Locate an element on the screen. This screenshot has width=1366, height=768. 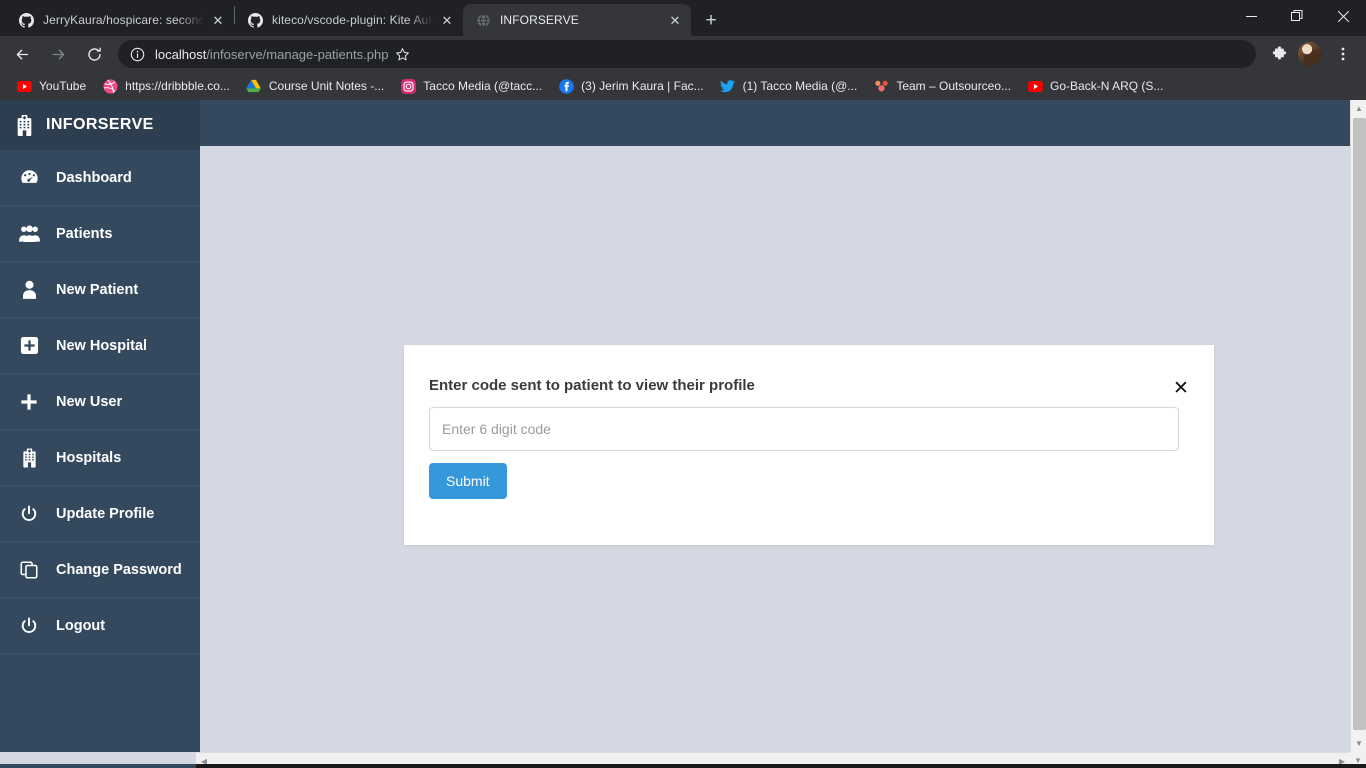
url-host: localhost is located at coordinates (181, 54).